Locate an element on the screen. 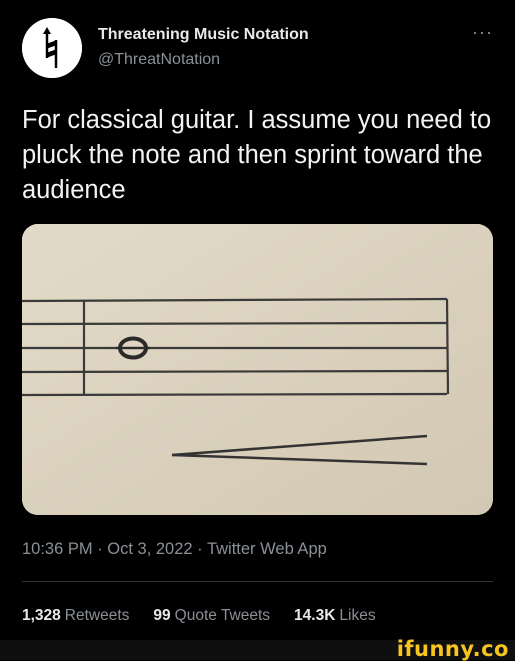 The image size is (515, 661). retweets-stat: 1,328 Retweets is located at coordinates (75, 616).